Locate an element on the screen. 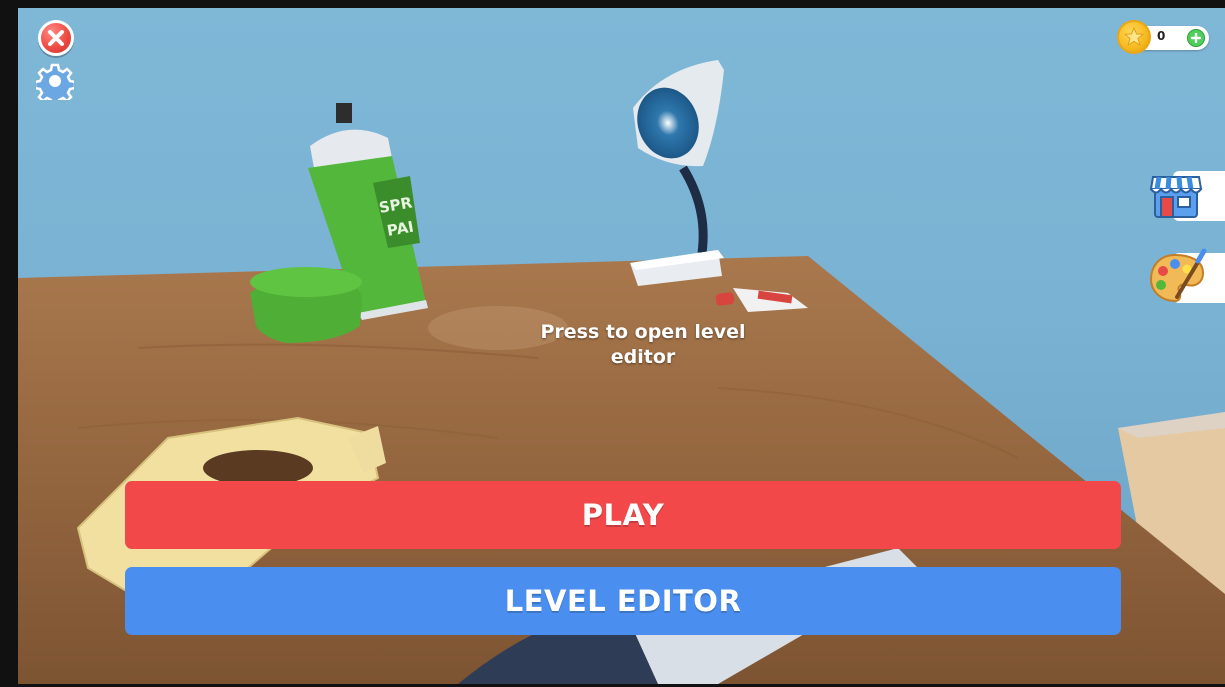 The width and height of the screenshot is (1225, 687). add-coins-button is located at coordinates (1196, 38).